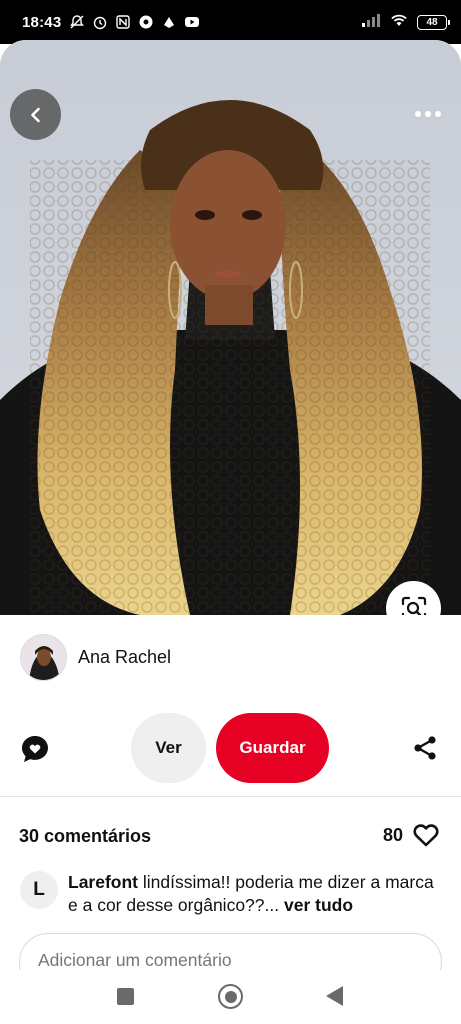 This screenshot has height=1024, width=461. Describe the element at coordinates (428, 114) in the screenshot. I see `more-options-button` at that location.